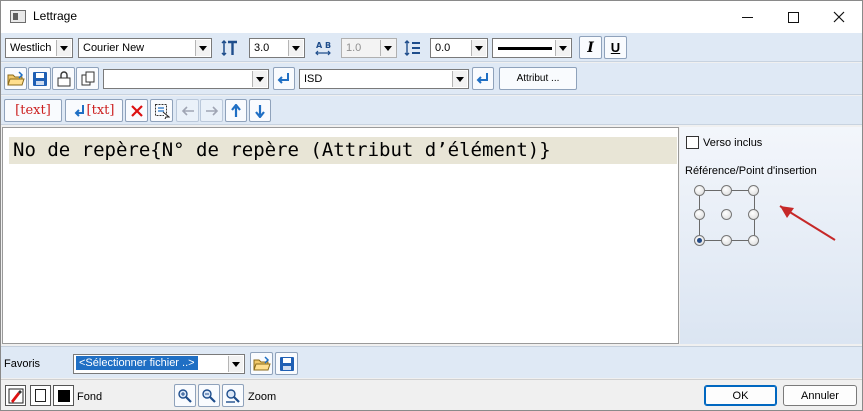  I want to click on zoom-in-button, so click(185, 395).